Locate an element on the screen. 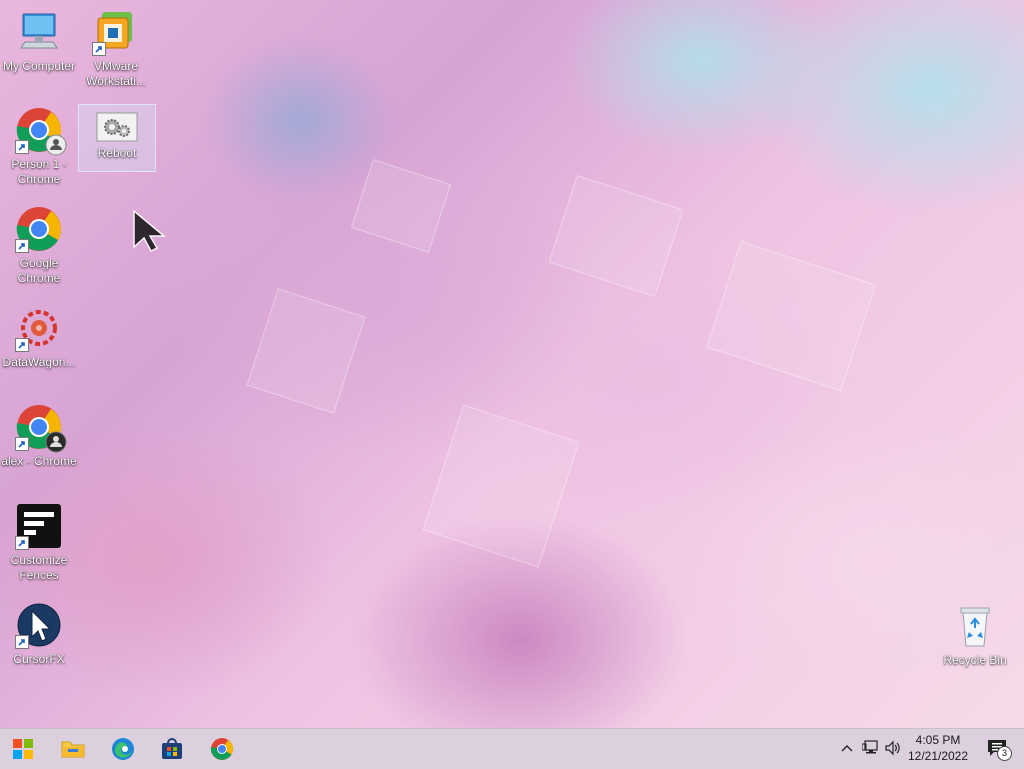 The image size is (1024, 769). chrome-taskbar-button is located at coordinates (222, 749).